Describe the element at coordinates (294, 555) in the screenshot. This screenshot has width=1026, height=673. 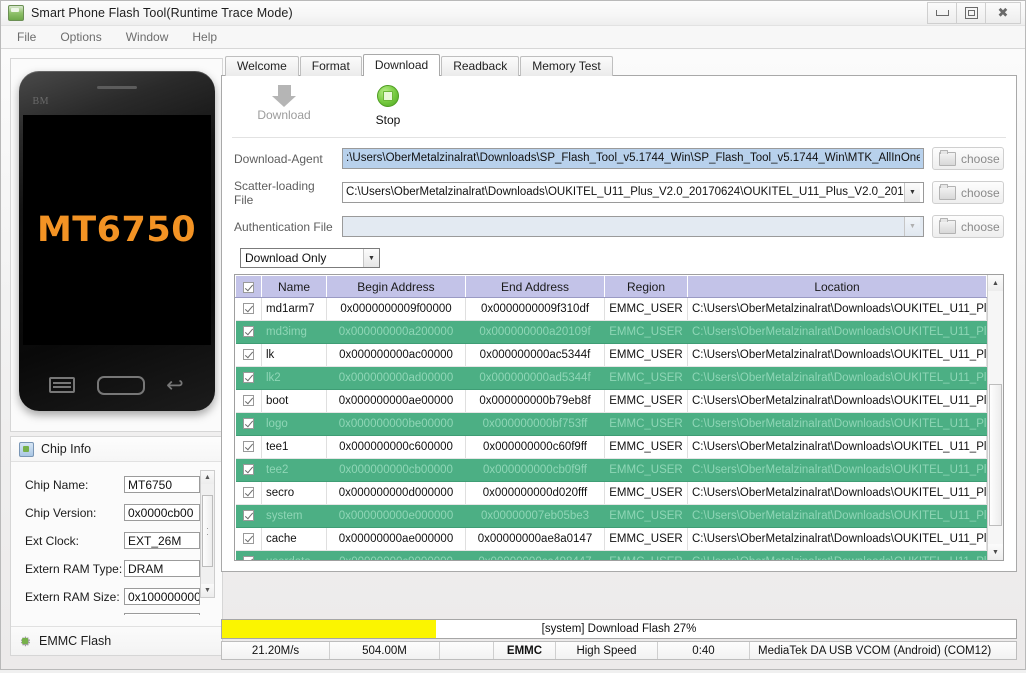
I see `cell-name: userdata` at that location.